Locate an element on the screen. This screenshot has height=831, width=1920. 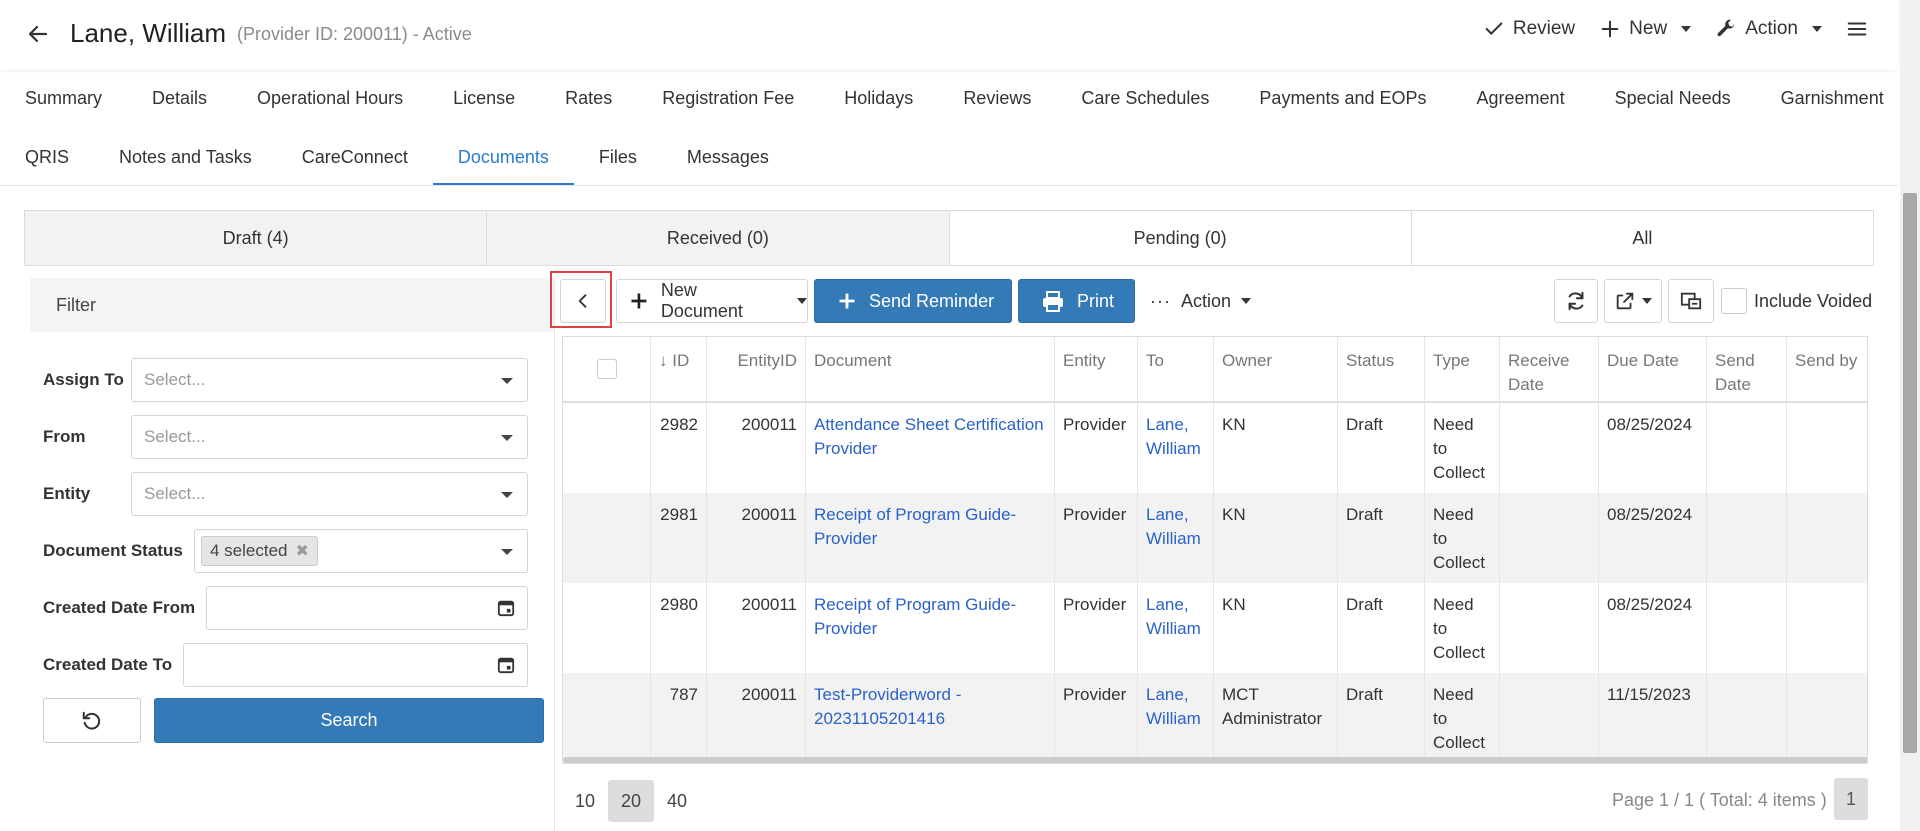
column-header-id: ↓ ID is located at coordinates (679, 370).